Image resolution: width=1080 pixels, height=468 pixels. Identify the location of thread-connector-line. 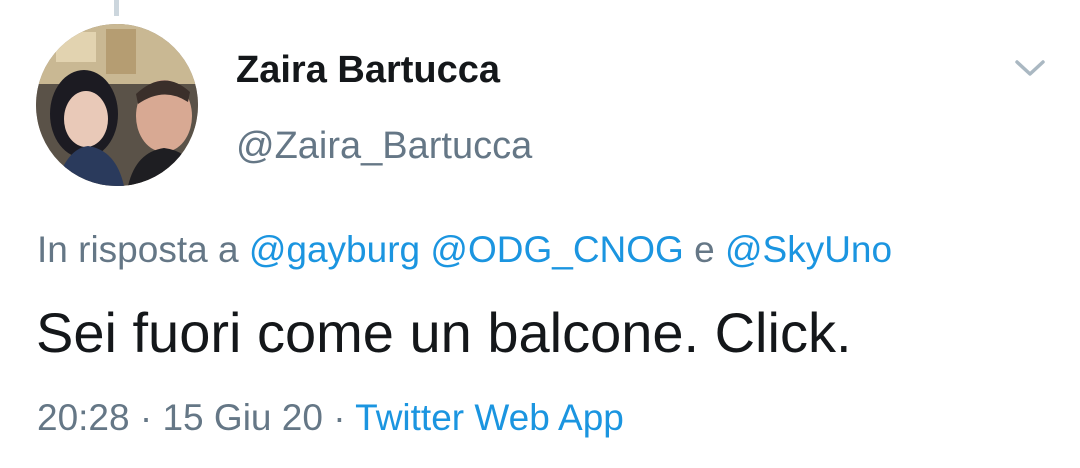
(116, 8).